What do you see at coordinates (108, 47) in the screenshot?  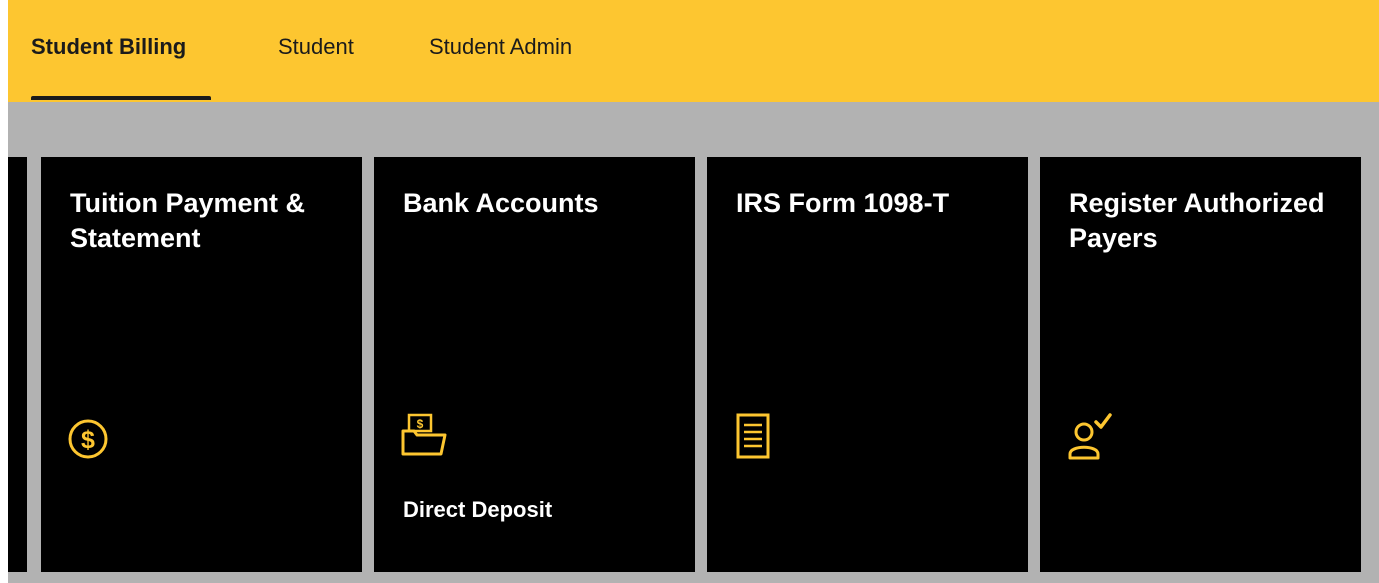 I see `tab-student-billing: Student Billing` at bounding box center [108, 47].